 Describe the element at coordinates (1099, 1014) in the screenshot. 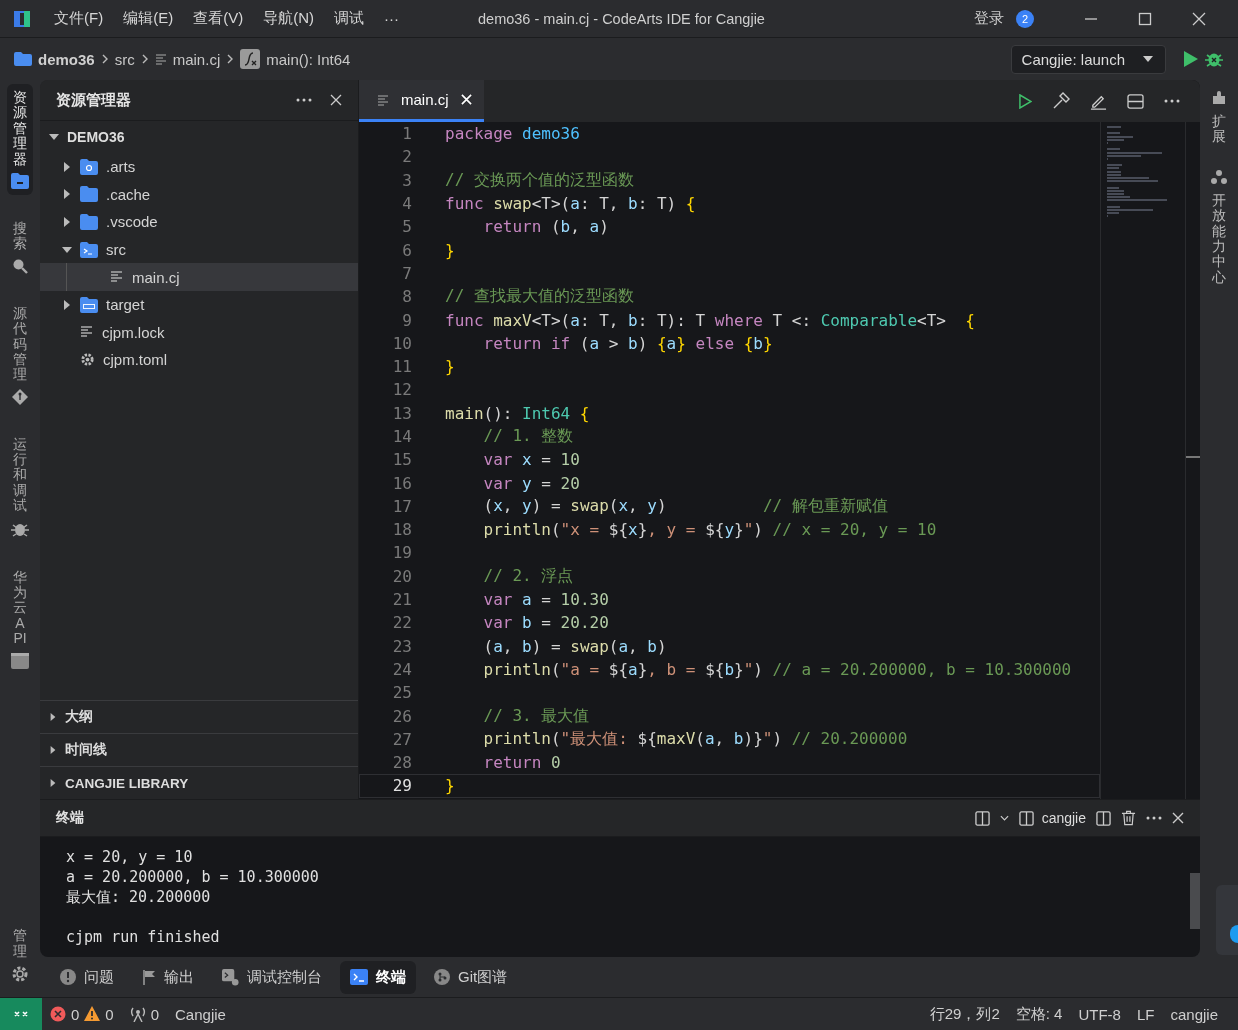

I see `status-item: UTF-8` at that location.